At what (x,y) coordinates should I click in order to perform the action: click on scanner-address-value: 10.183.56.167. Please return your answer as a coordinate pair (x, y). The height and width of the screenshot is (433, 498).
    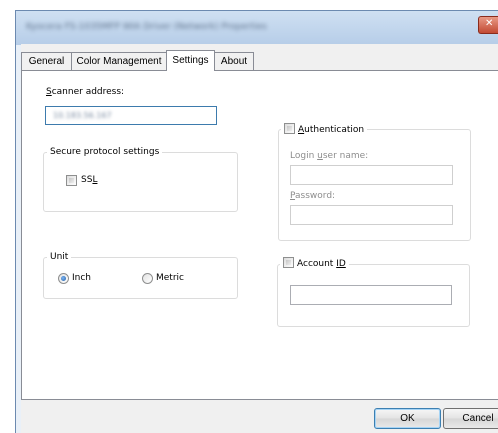
    Looking at the image, I should click on (82, 115).